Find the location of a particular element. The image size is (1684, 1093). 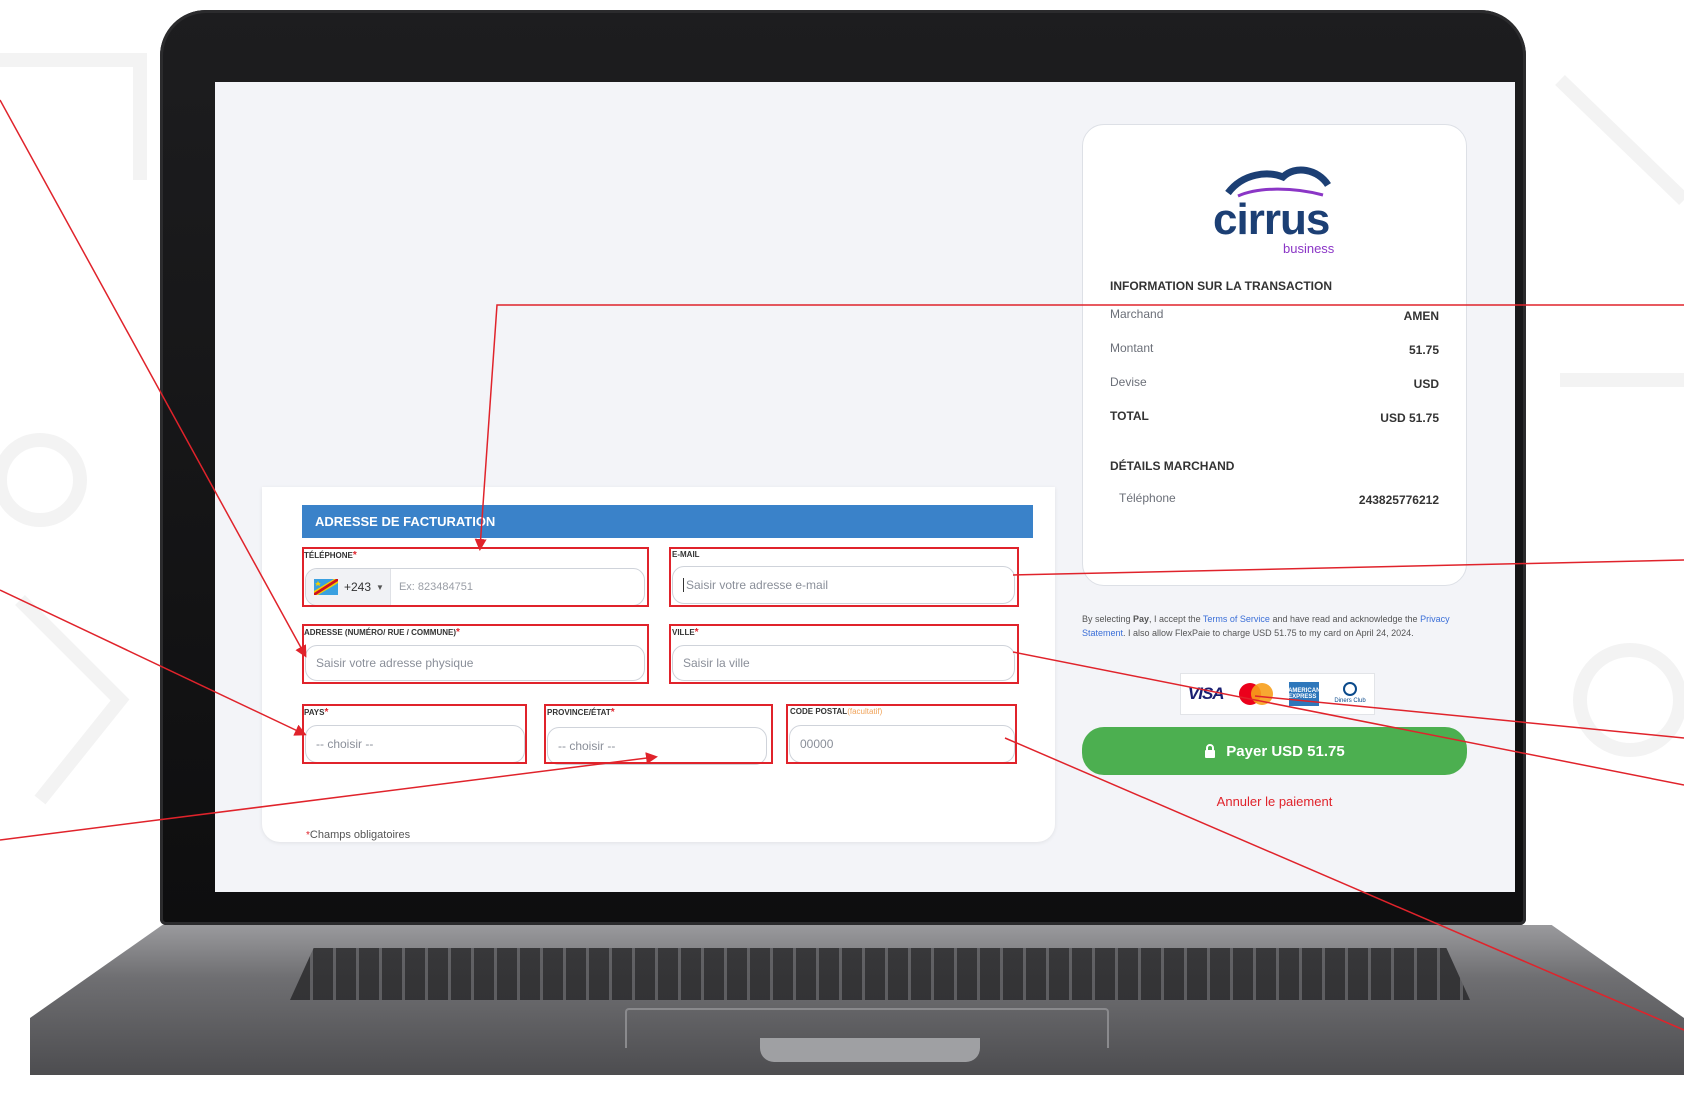

transaction-info-title: INFORMATION SUR LA TRANSACTION is located at coordinates (1221, 286).